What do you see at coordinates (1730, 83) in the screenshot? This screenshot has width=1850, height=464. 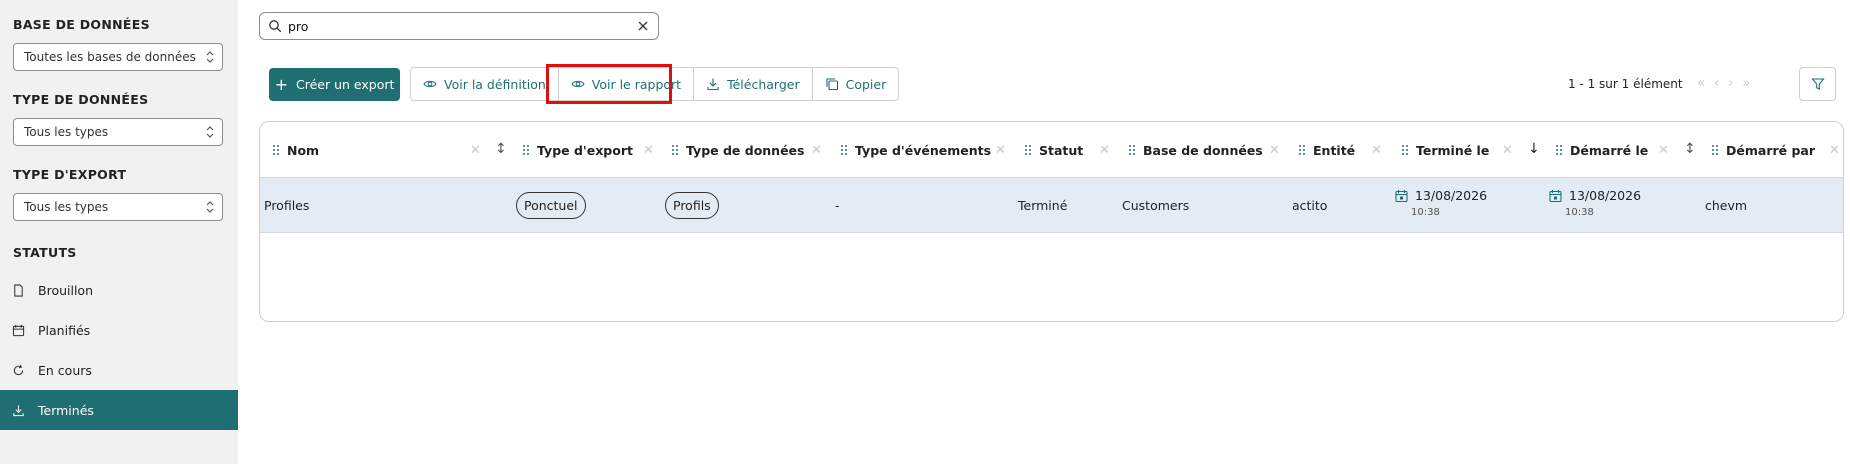 I see `next-page-icon: ›` at bounding box center [1730, 83].